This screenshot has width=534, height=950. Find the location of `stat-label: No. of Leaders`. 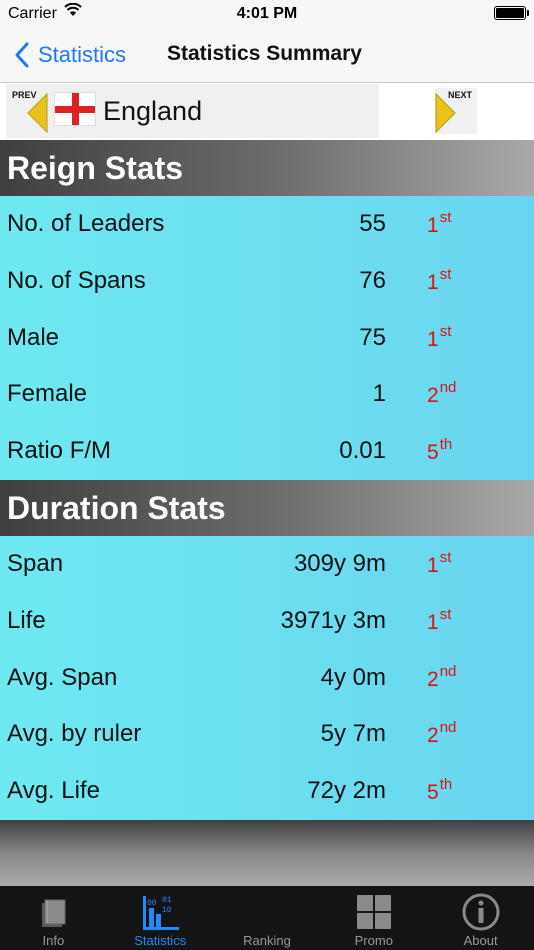

stat-label: No. of Leaders is located at coordinates (86, 223).